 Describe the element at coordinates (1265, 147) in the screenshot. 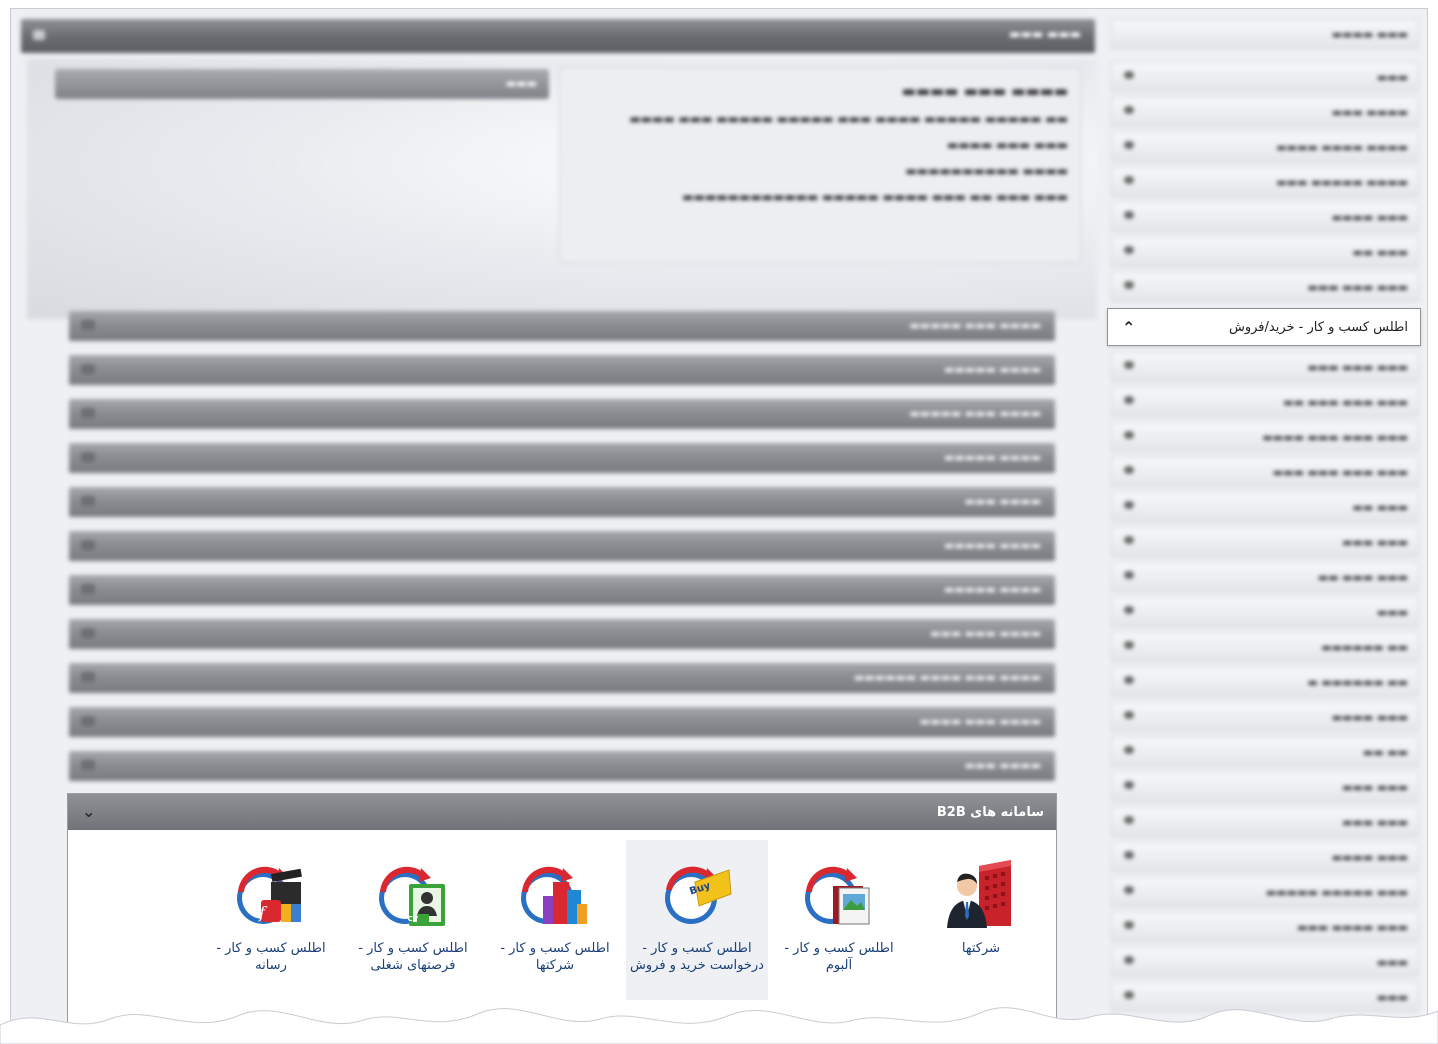

I see `sidebar-item: ▬▬▬▬ ▬▬▬▬ ▬▬▬▬` at that location.